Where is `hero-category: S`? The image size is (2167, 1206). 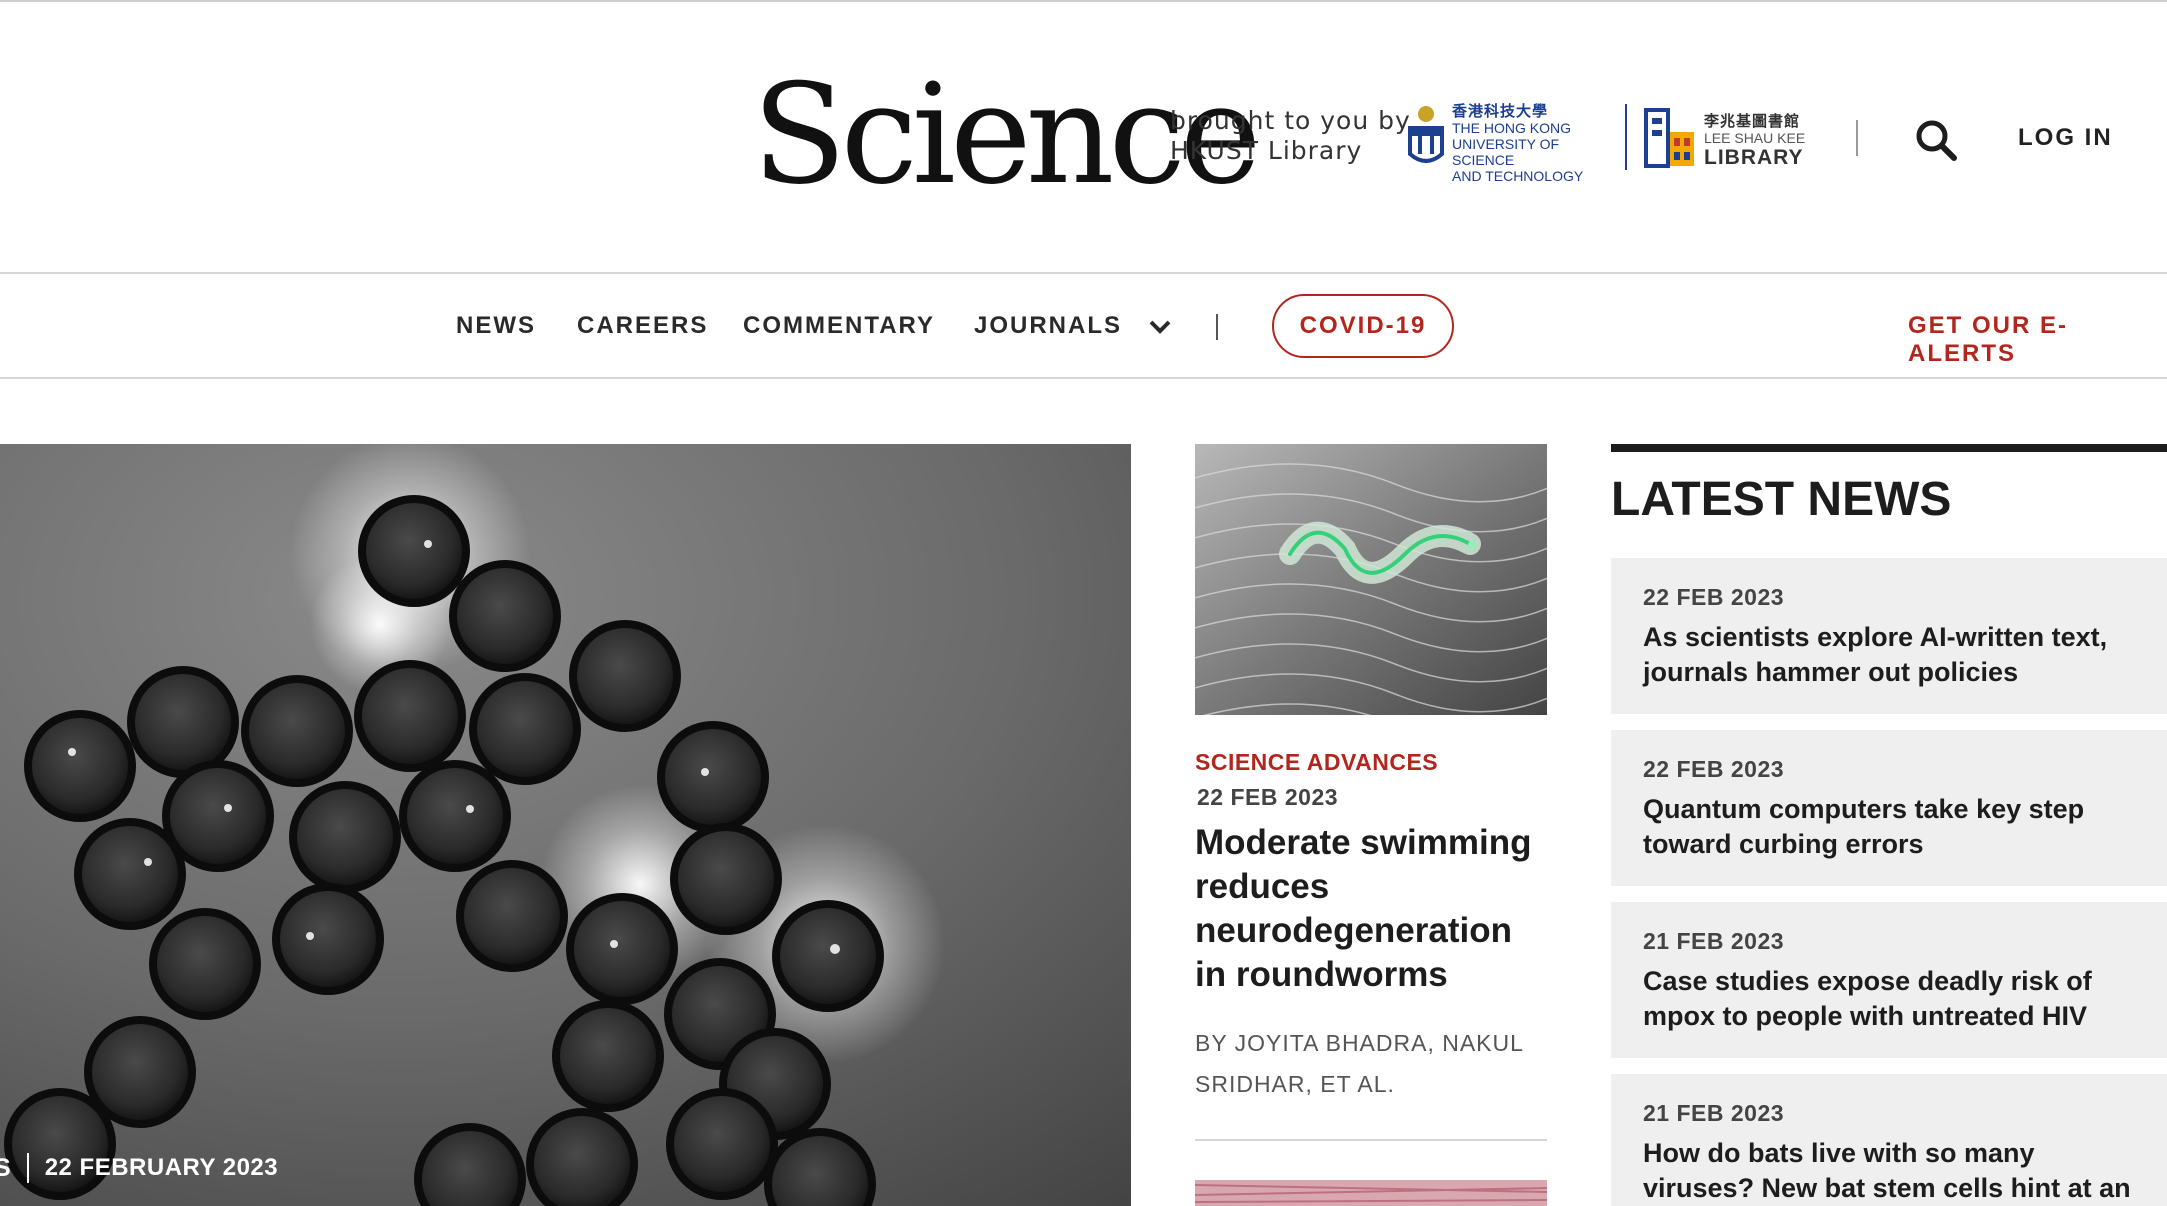 hero-category: S is located at coordinates (5, 1168).